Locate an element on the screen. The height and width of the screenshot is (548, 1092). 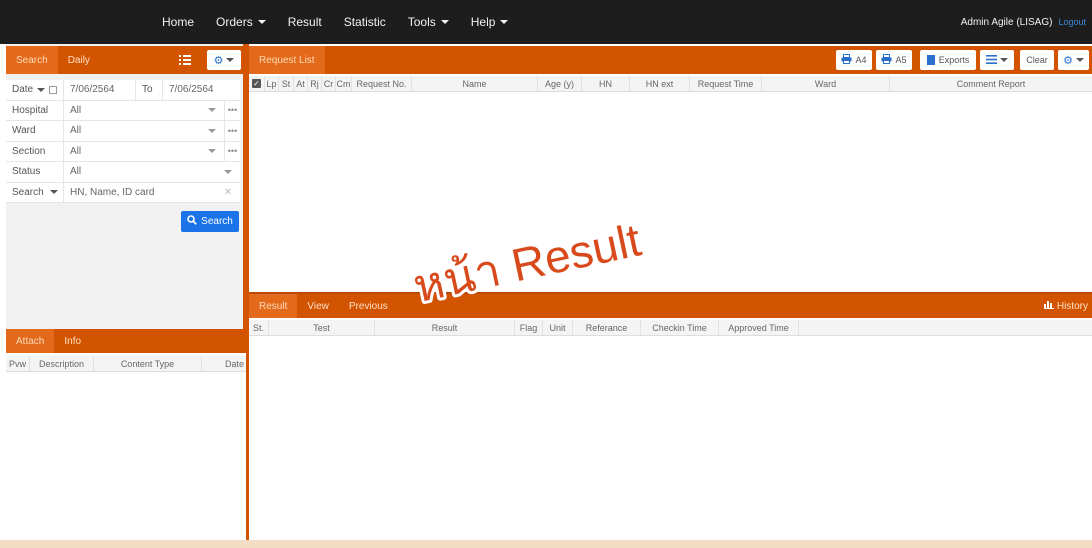
search-input: HN, Name, ID card is located at coordinates (140, 193).